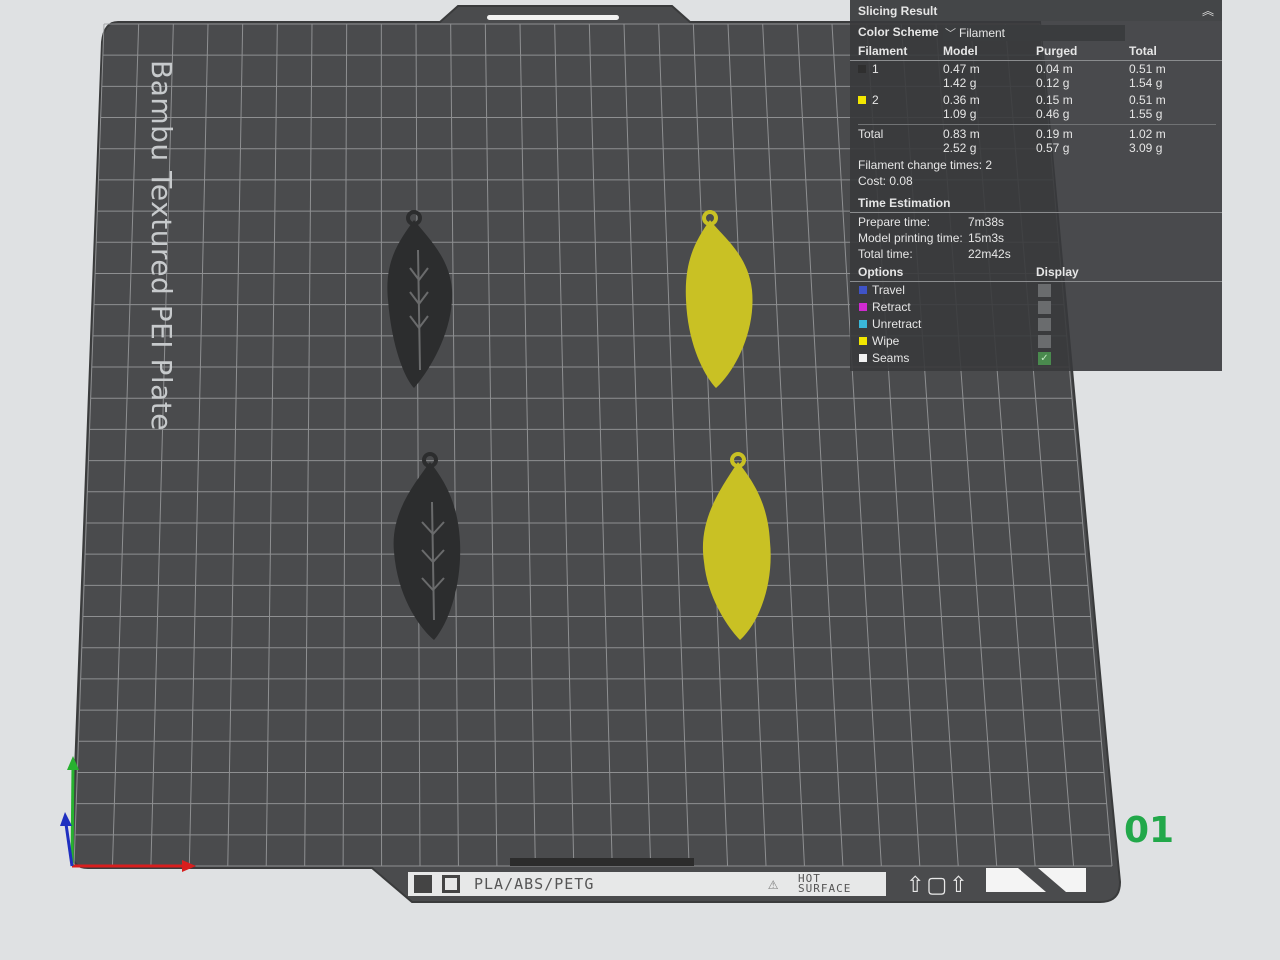 The height and width of the screenshot is (960, 1280). Describe the element at coordinates (161, 245) in the screenshot. I see `plate-name-text: Bambu Textured PEI Plate` at that location.